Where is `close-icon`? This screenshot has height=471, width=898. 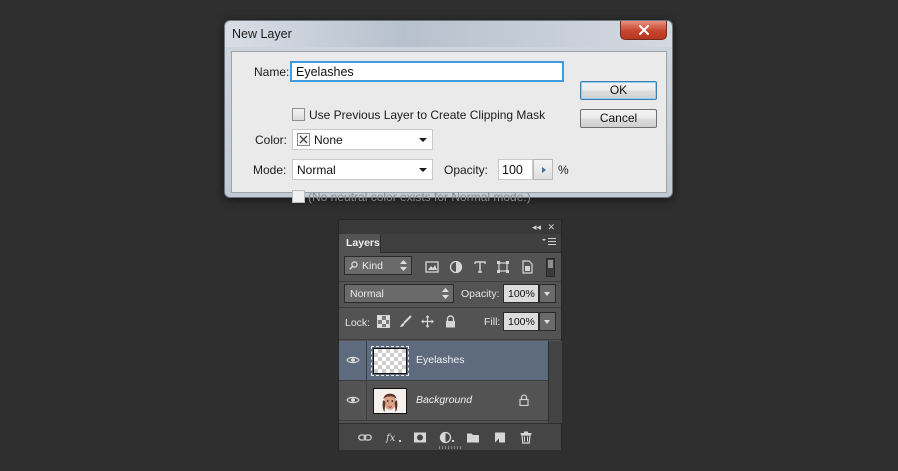 close-icon is located at coordinates (643, 30).